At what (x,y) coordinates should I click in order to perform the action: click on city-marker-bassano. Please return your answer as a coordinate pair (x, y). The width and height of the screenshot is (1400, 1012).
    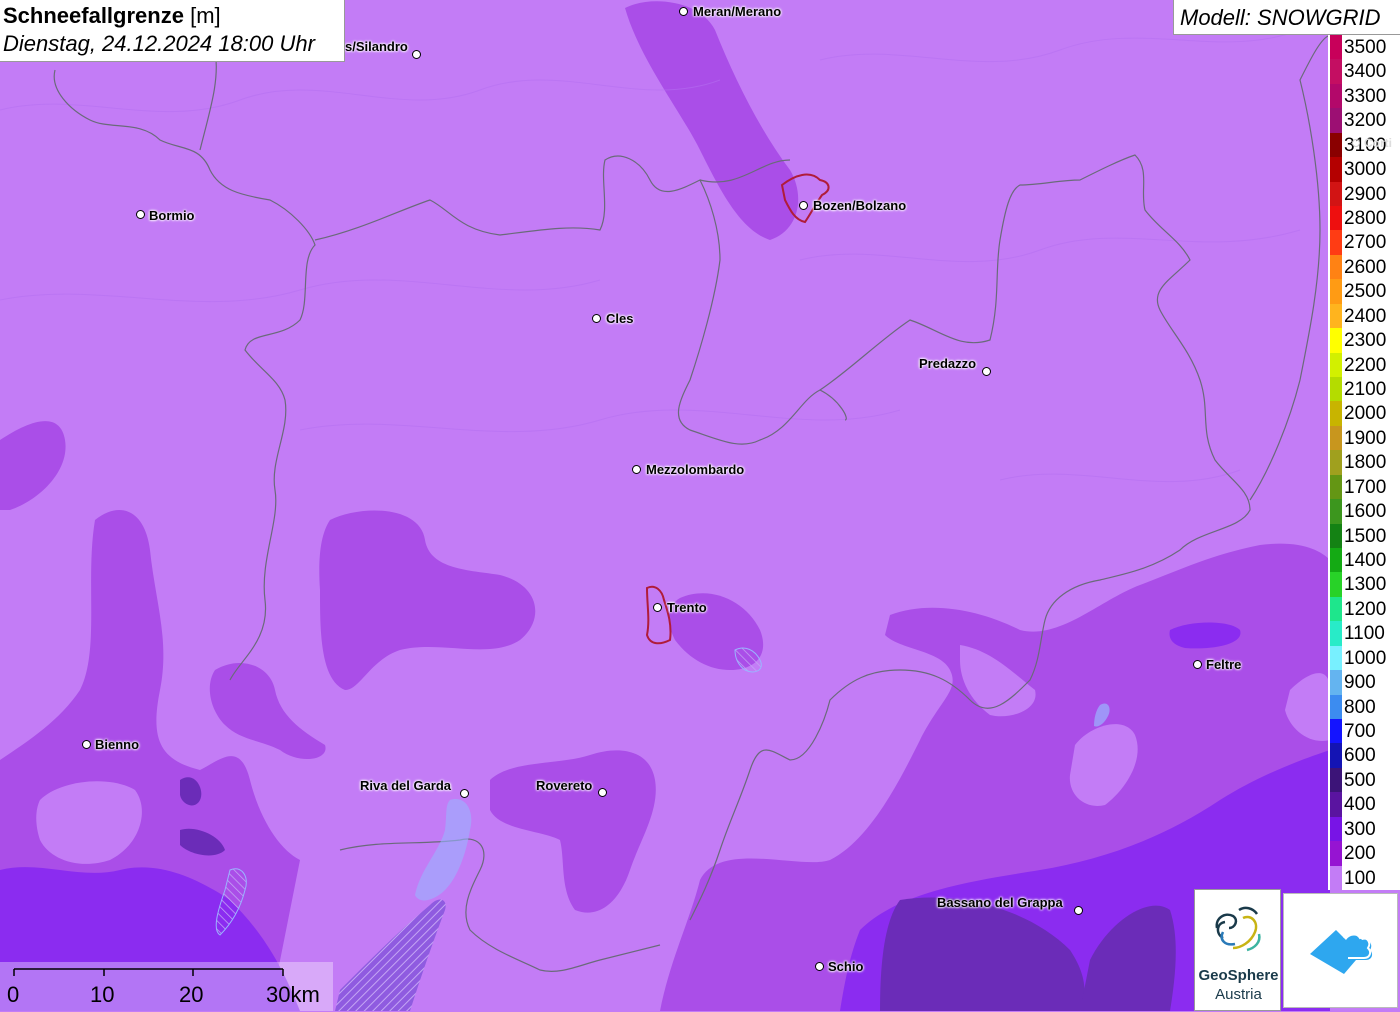
    Looking at the image, I should click on (1078, 910).